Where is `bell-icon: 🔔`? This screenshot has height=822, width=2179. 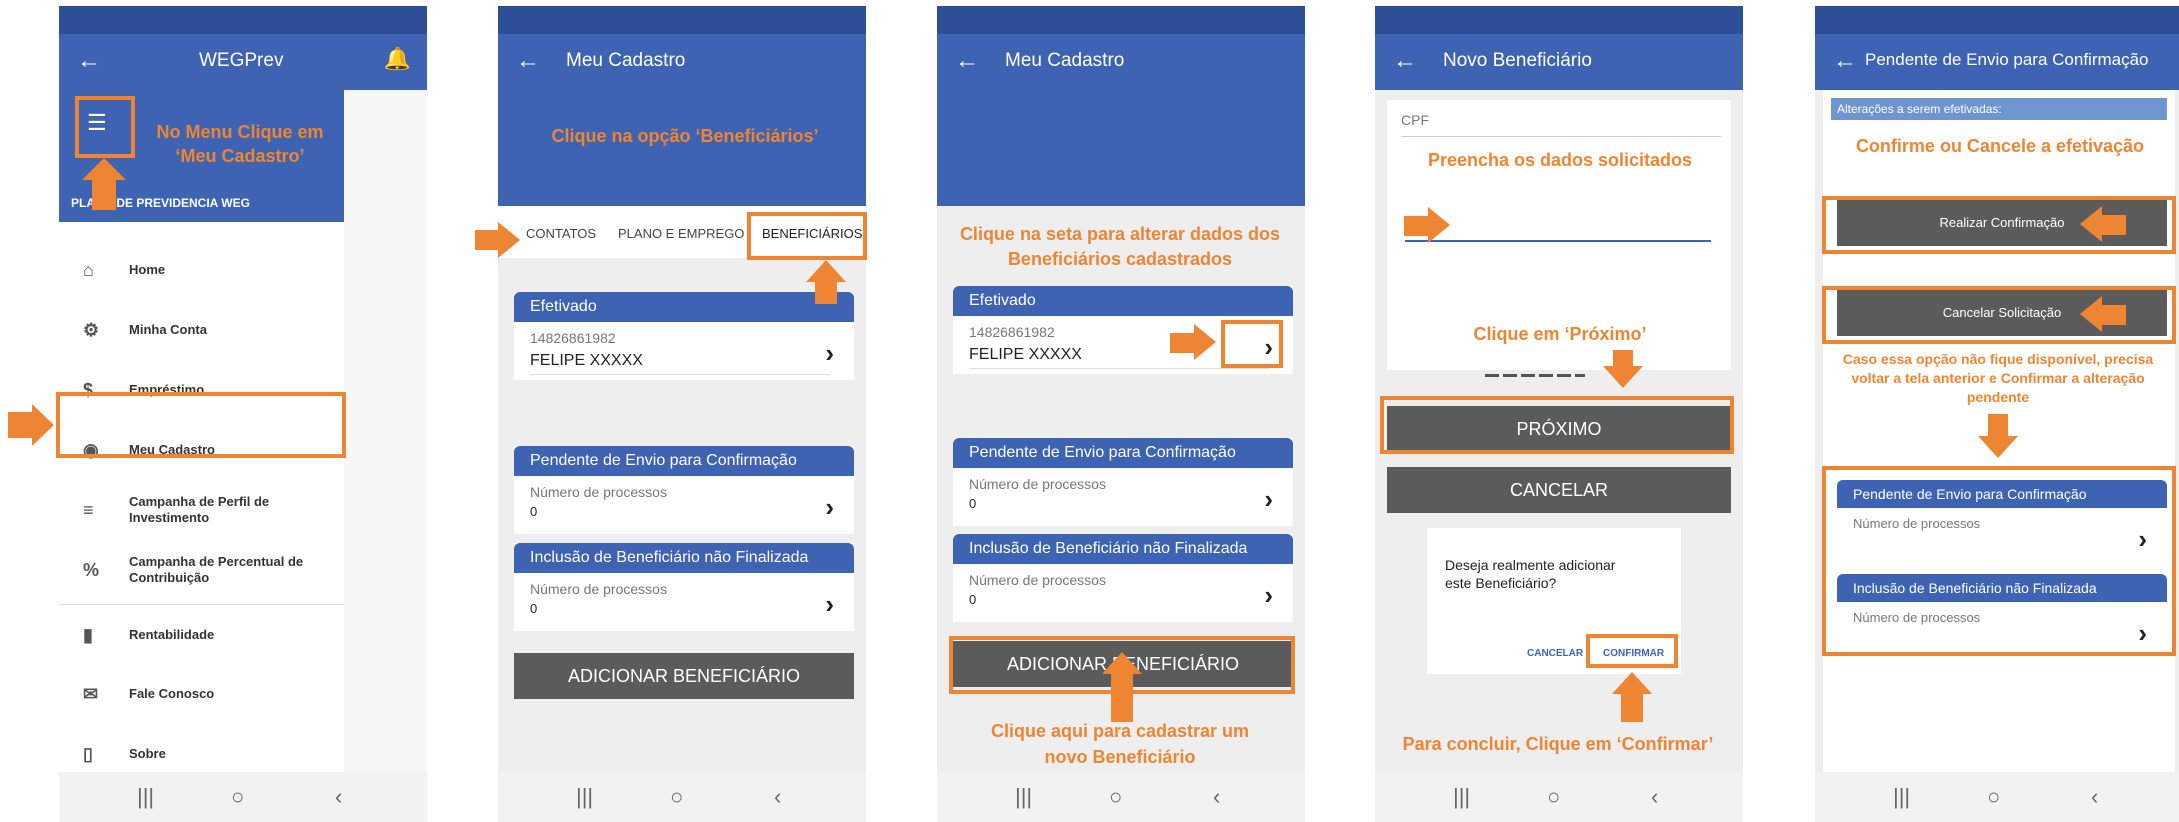 bell-icon: 🔔 is located at coordinates (397, 59).